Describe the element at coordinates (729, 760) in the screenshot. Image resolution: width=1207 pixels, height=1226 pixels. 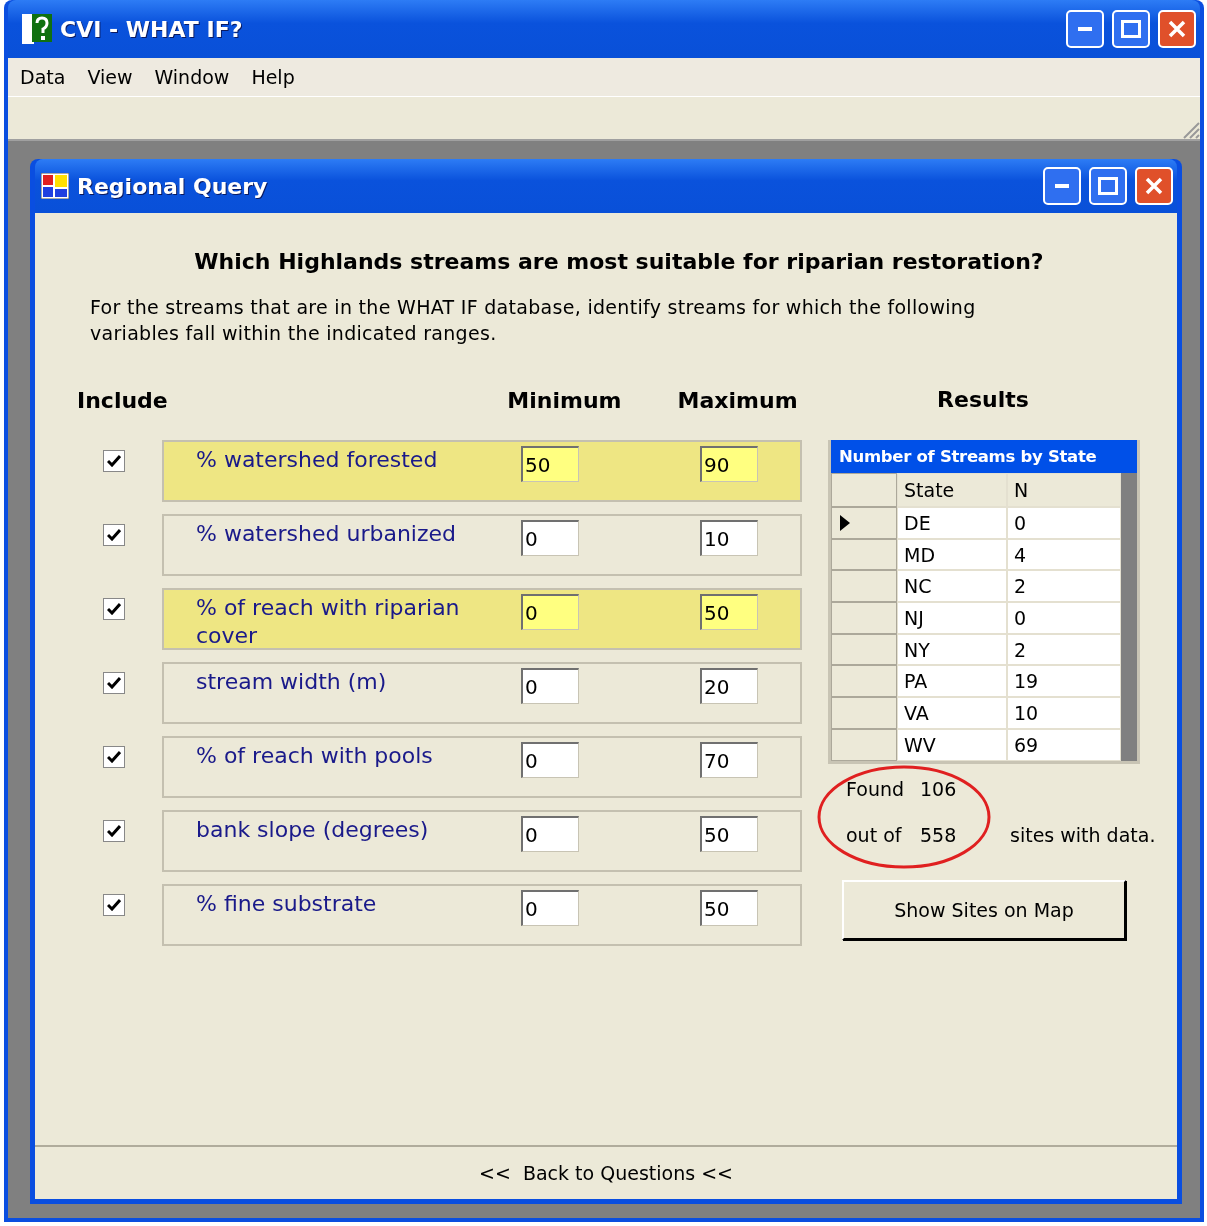
I see `maximum-field: 70` at that location.